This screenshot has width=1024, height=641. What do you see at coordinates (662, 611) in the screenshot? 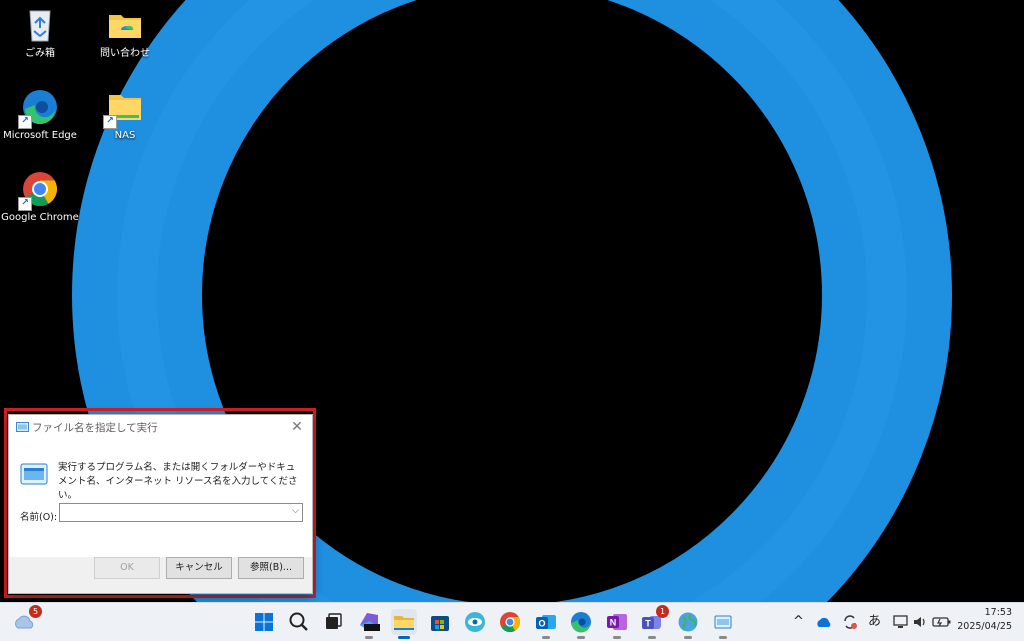
I see `notification-badge: 1` at bounding box center [662, 611].